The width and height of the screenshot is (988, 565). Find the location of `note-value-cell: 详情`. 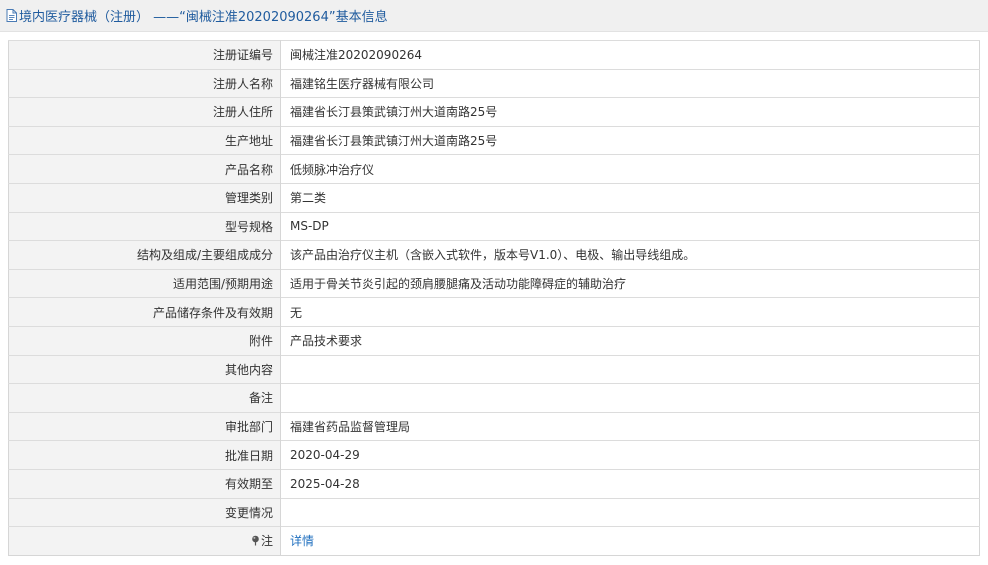

note-value-cell: 详情 is located at coordinates (630, 541).